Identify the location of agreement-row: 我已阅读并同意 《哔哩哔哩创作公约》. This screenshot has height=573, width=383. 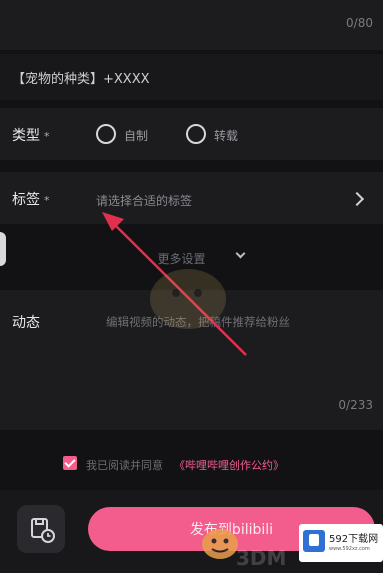
(191, 464).